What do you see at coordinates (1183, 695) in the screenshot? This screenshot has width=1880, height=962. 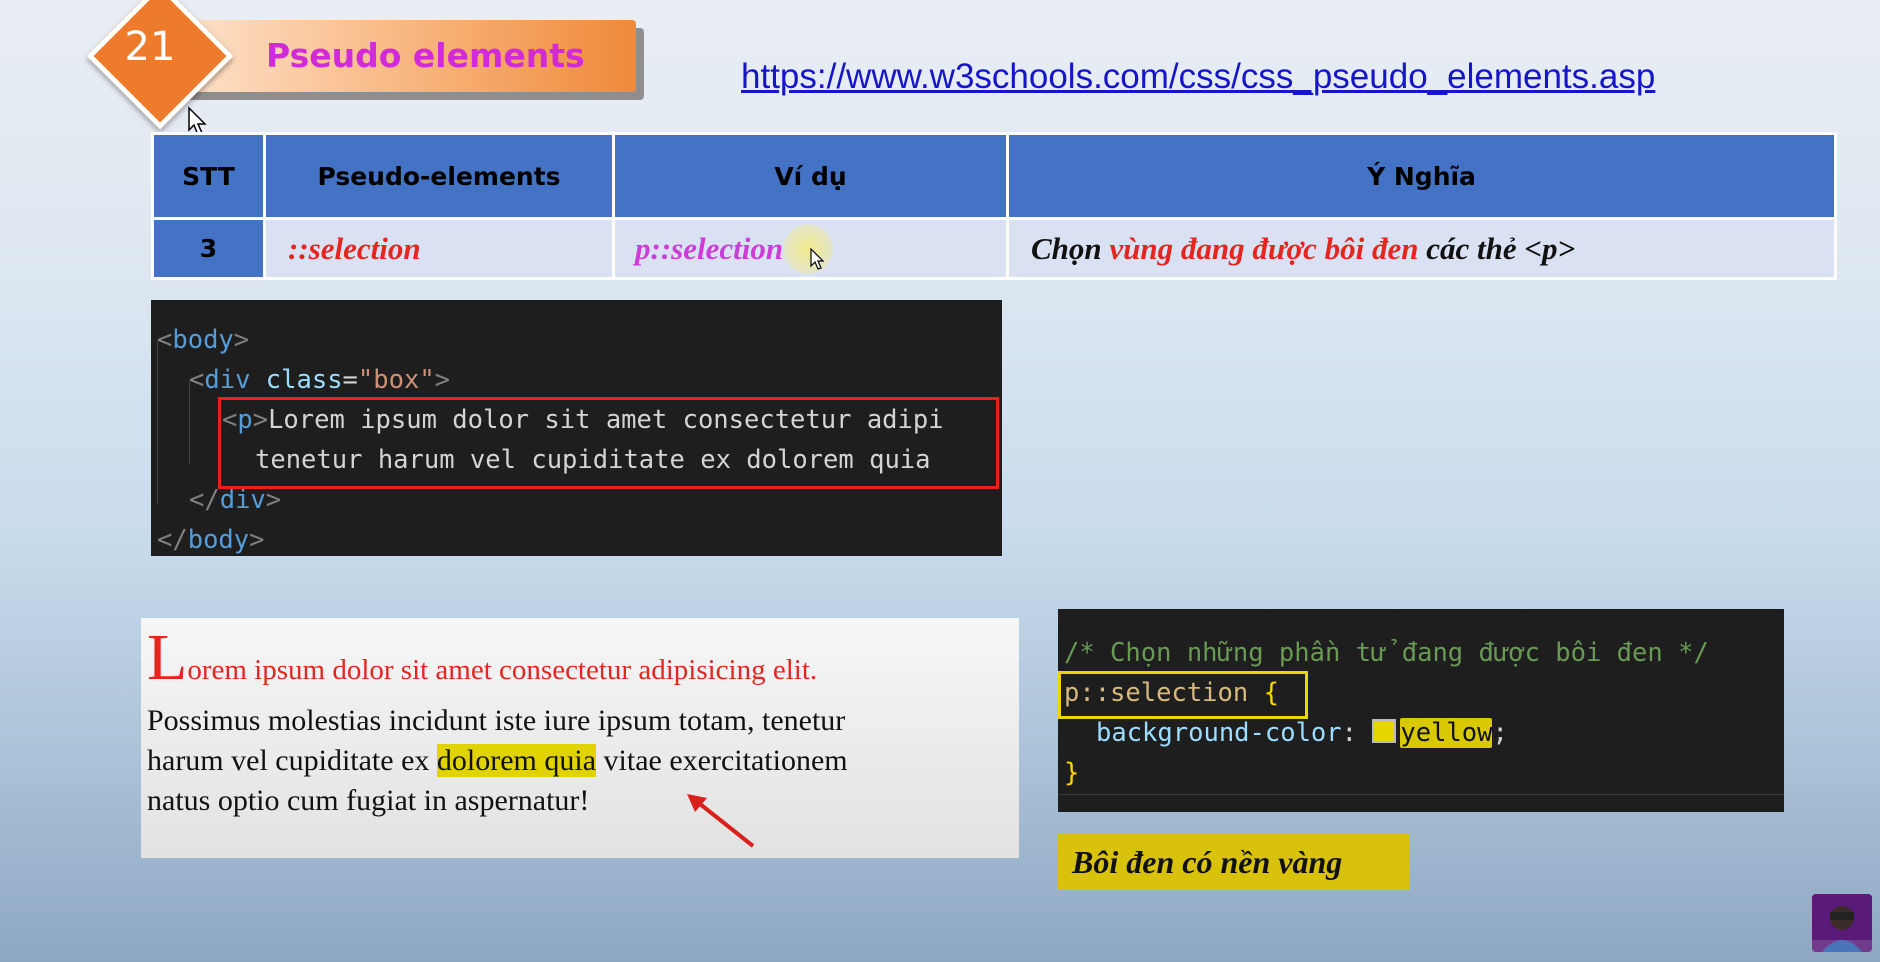 I see `selector-highlight-box` at bounding box center [1183, 695].